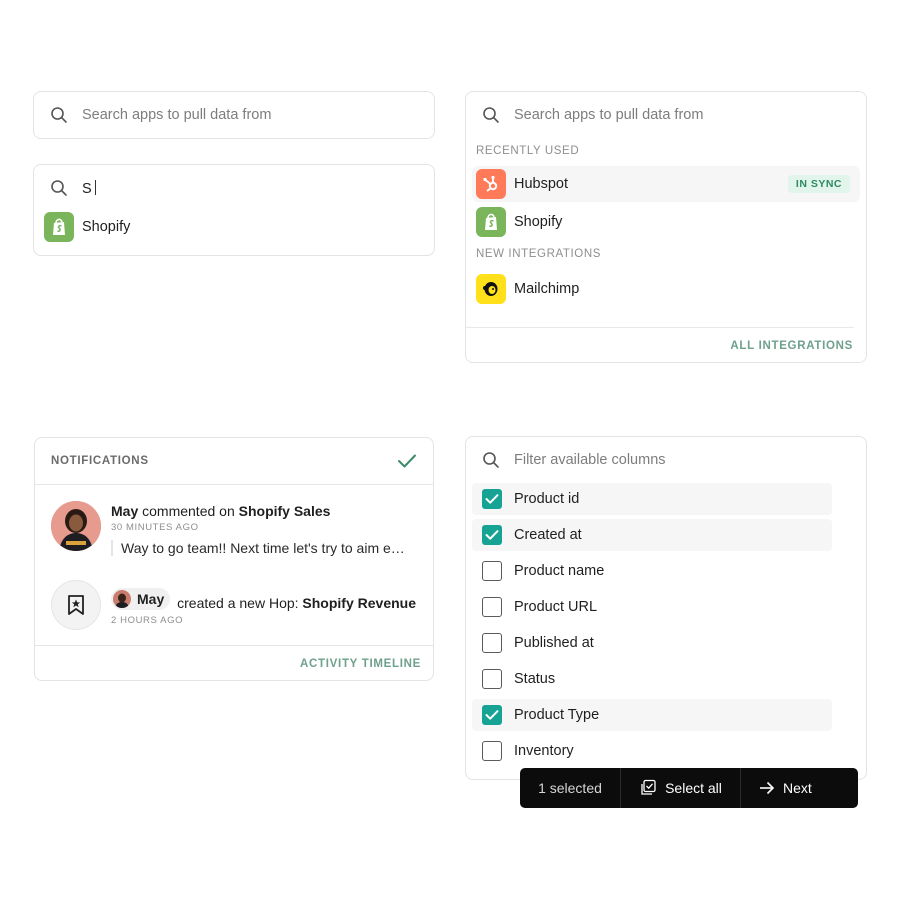 The width and height of the screenshot is (900, 900). Describe the element at coordinates (491, 184) in the screenshot. I see `hubspot-icon` at that location.